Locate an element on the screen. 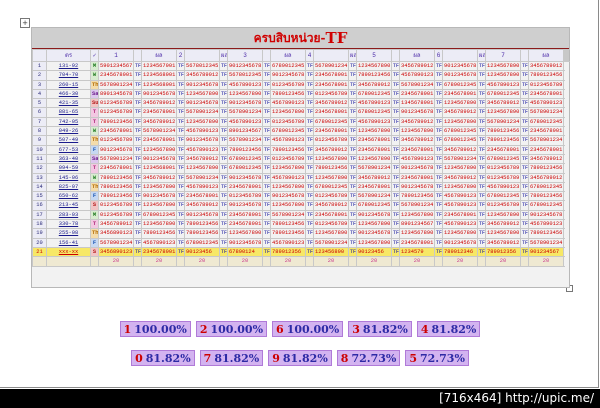 The image size is (600, 408). day-code: Su is located at coordinates (94, 103).